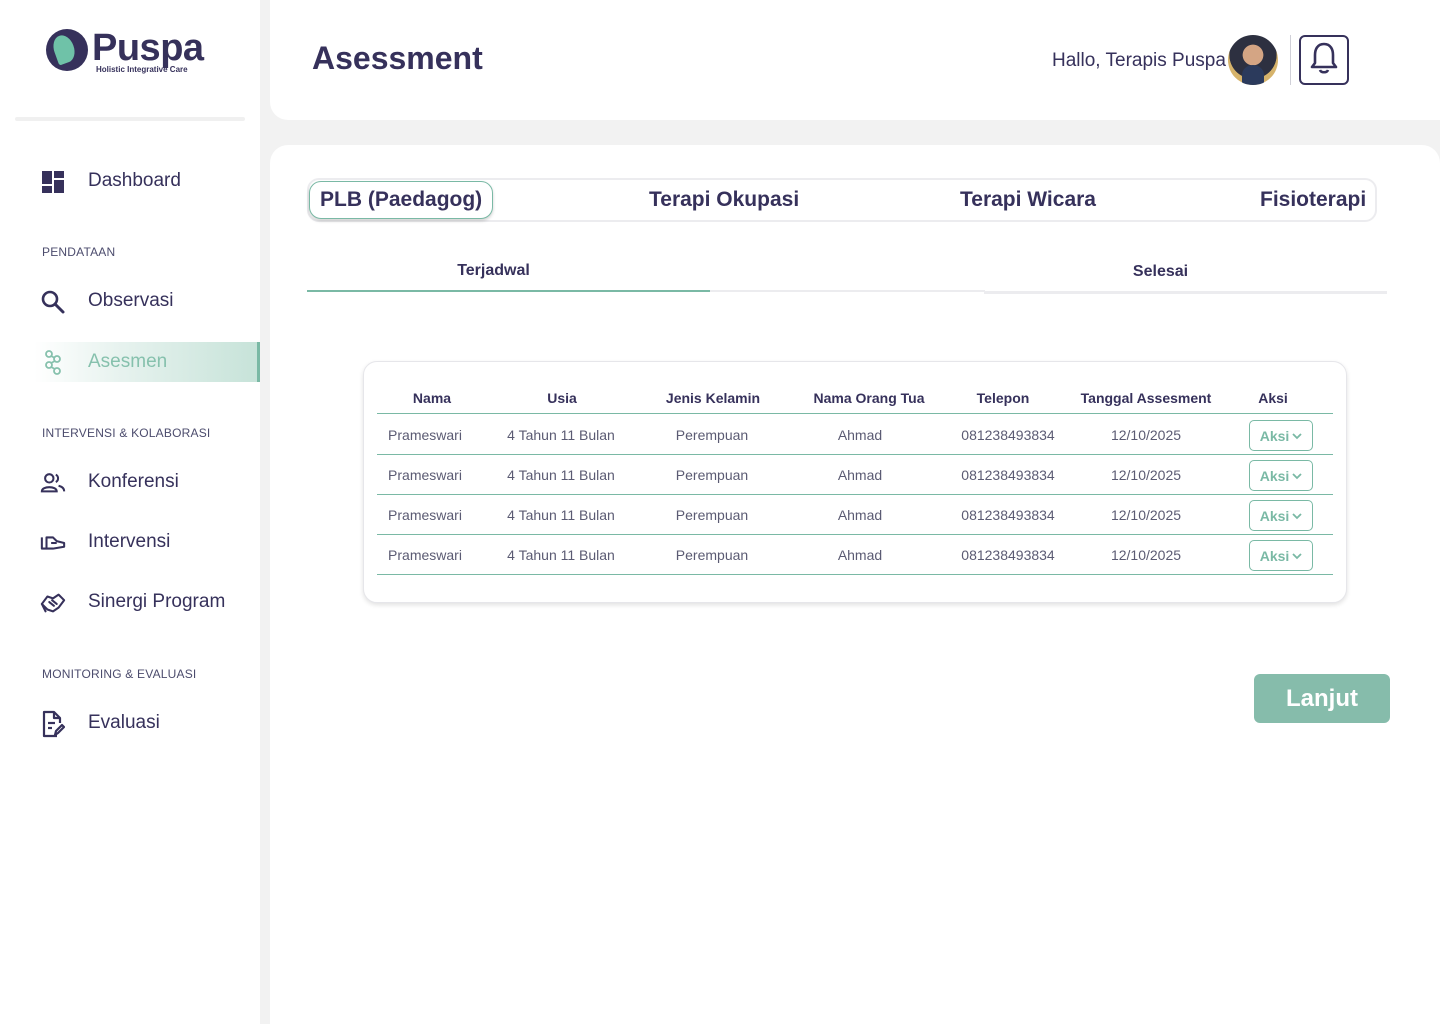 Image resolution: width=1440 pixels, height=1024 pixels. Describe the element at coordinates (397, 58) in the screenshot. I see `page-title: Asessment` at that location.